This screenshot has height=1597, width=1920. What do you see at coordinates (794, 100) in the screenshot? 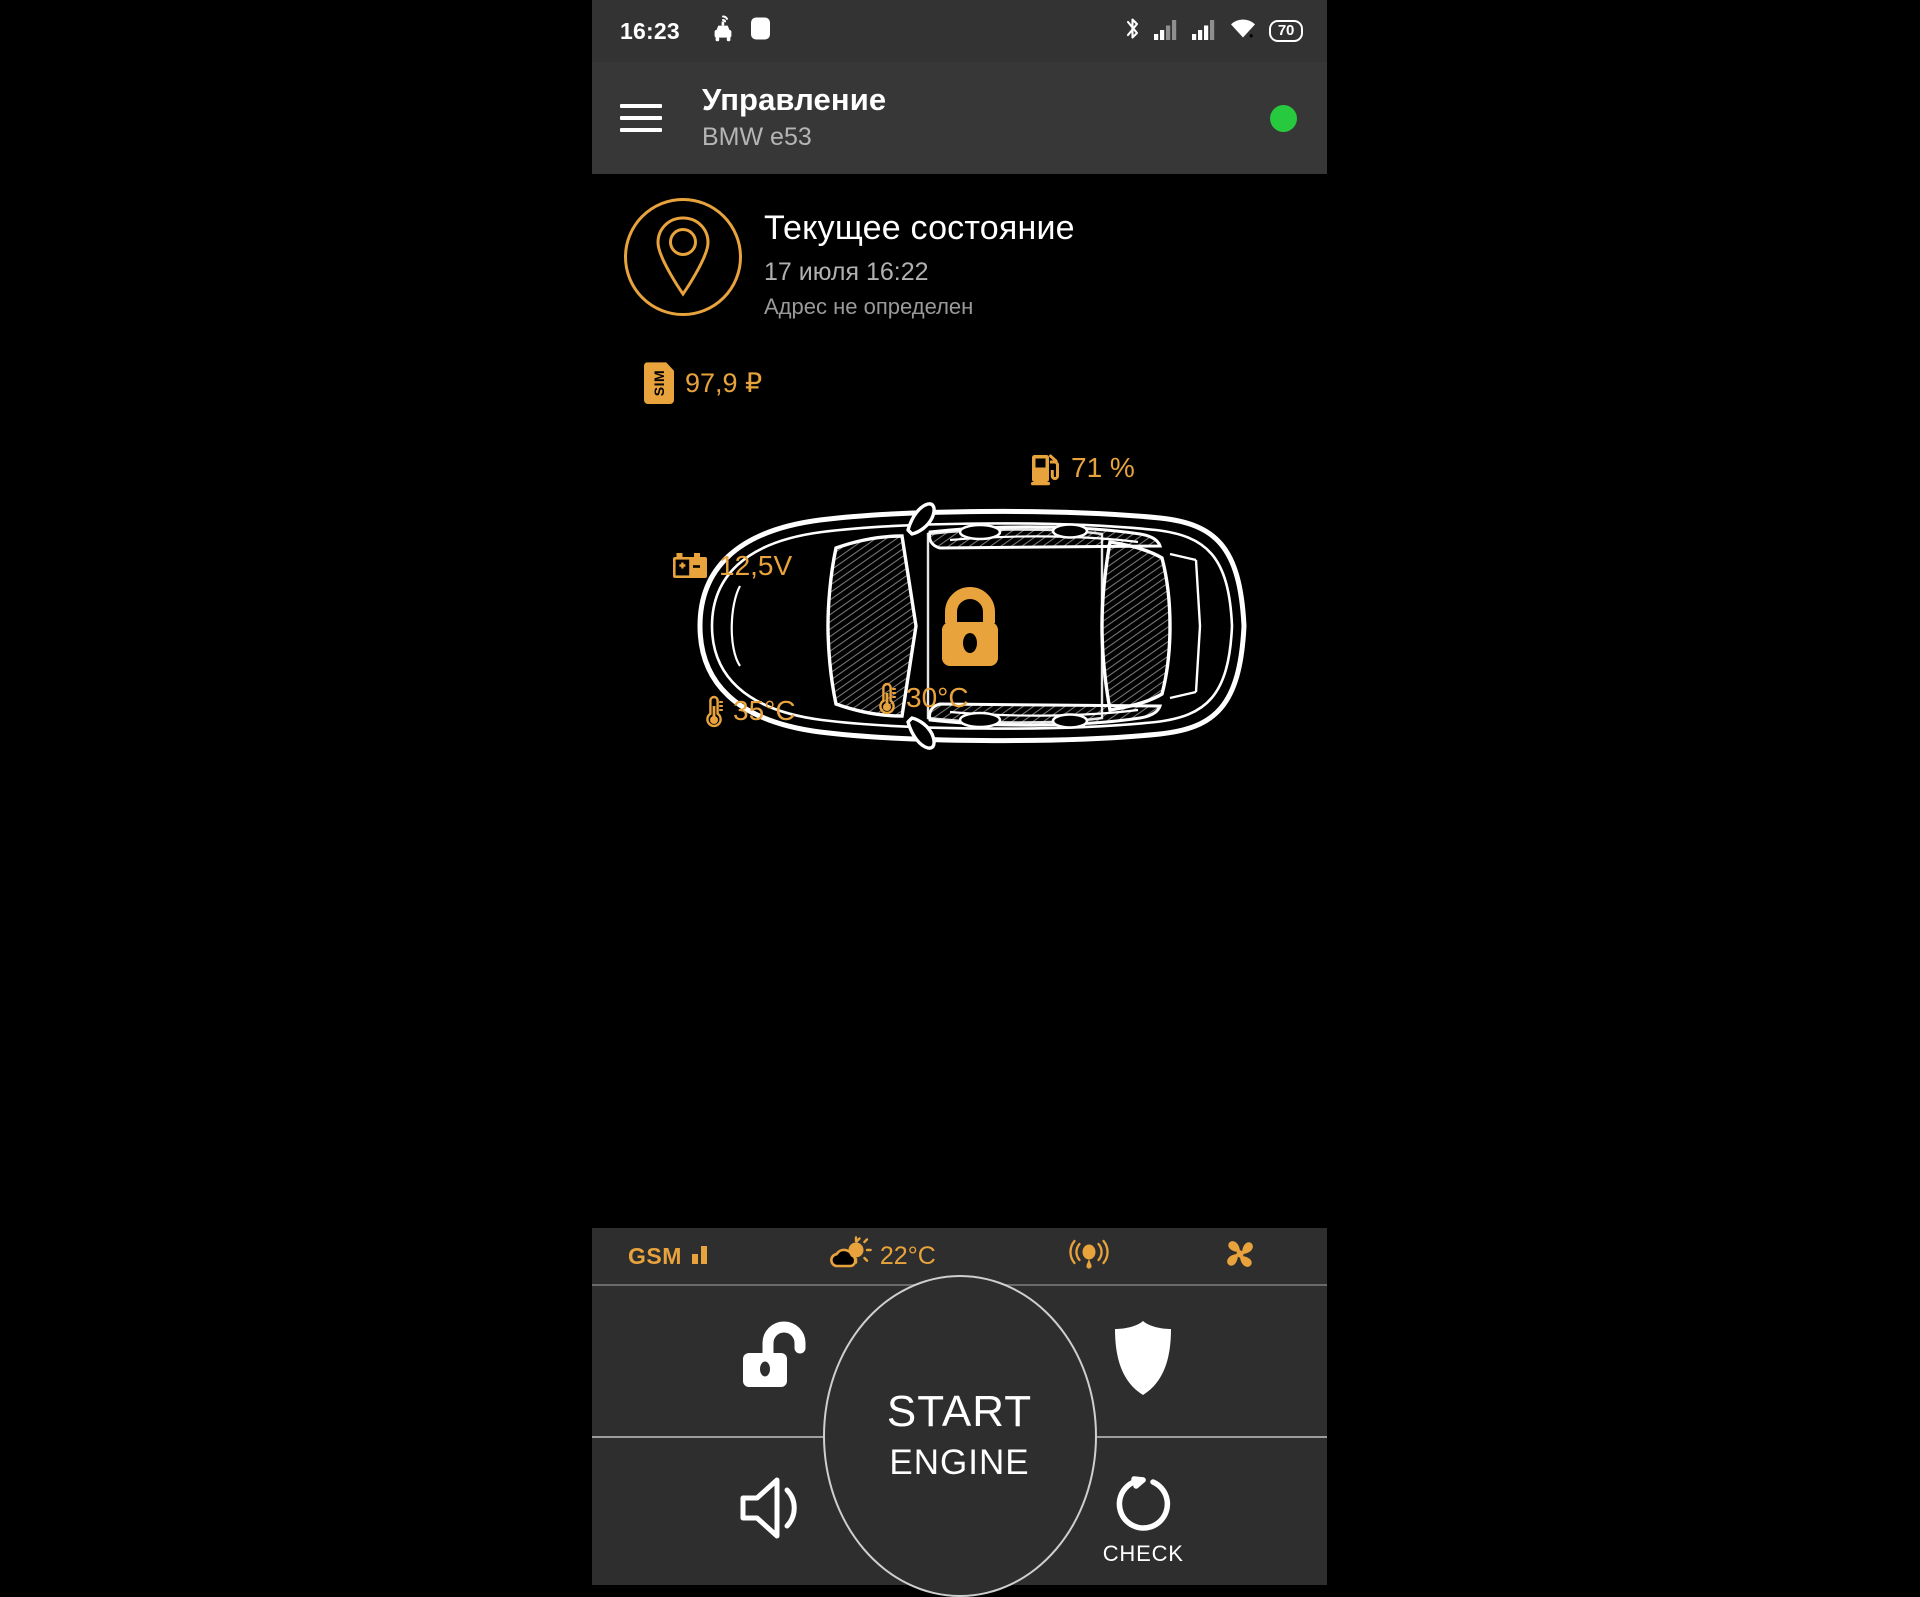
I see `page-title: Управление` at bounding box center [794, 100].